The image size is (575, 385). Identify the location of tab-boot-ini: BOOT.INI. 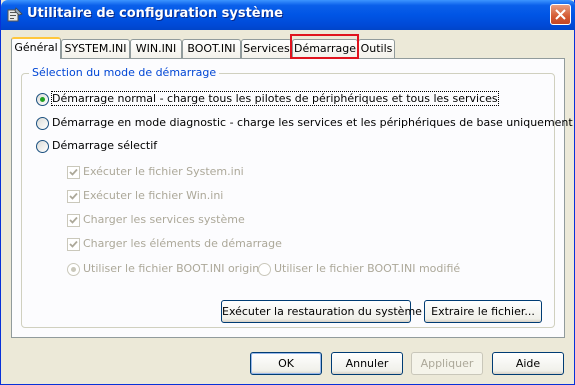
(211, 48).